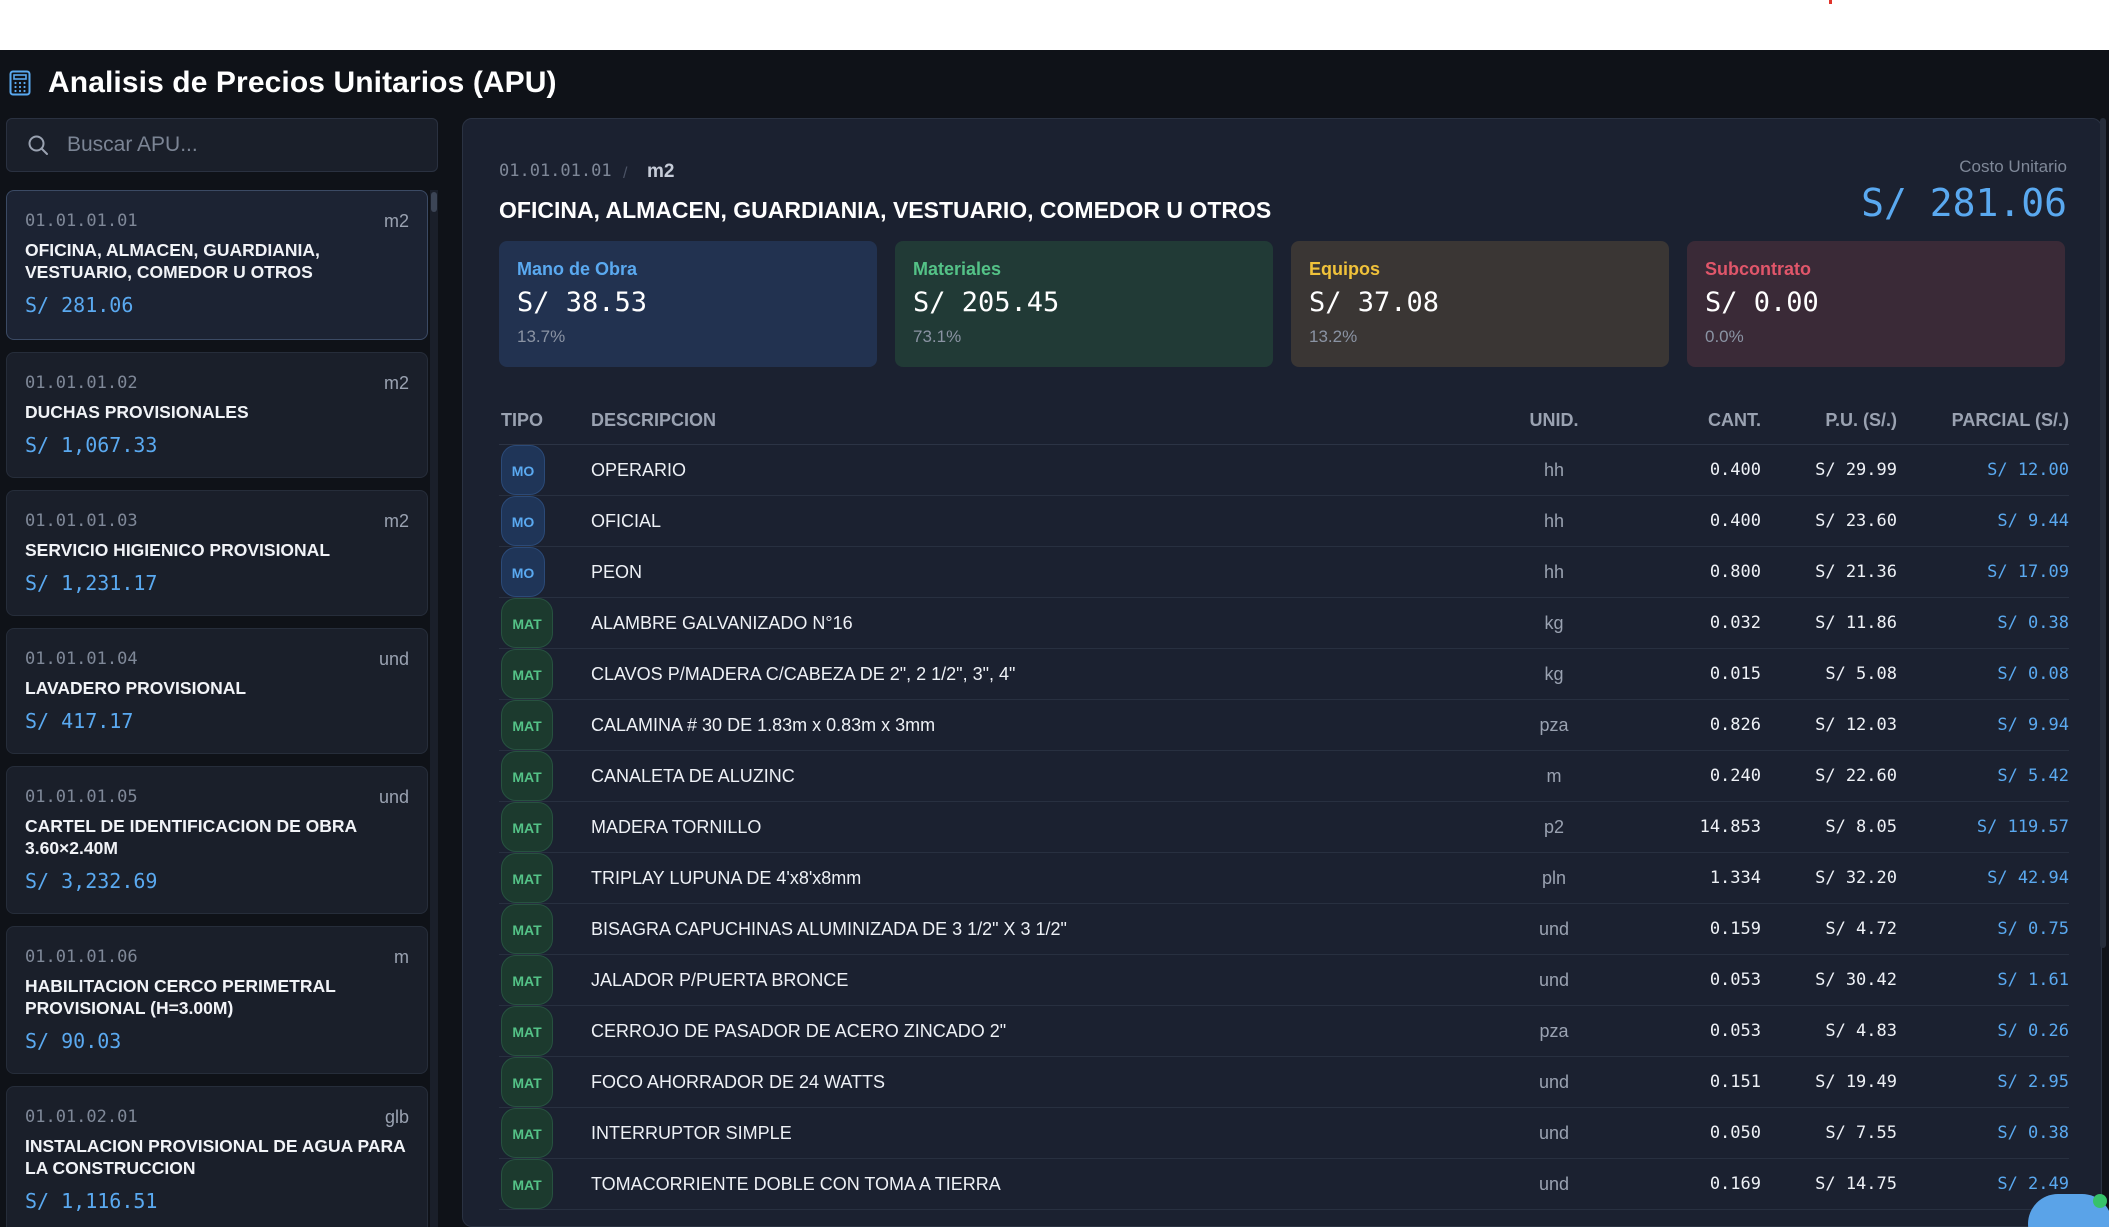 This screenshot has width=2109, height=1227. What do you see at coordinates (434, 708) in the screenshot?
I see `sidebar-scrollbar` at bounding box center [434, 708].